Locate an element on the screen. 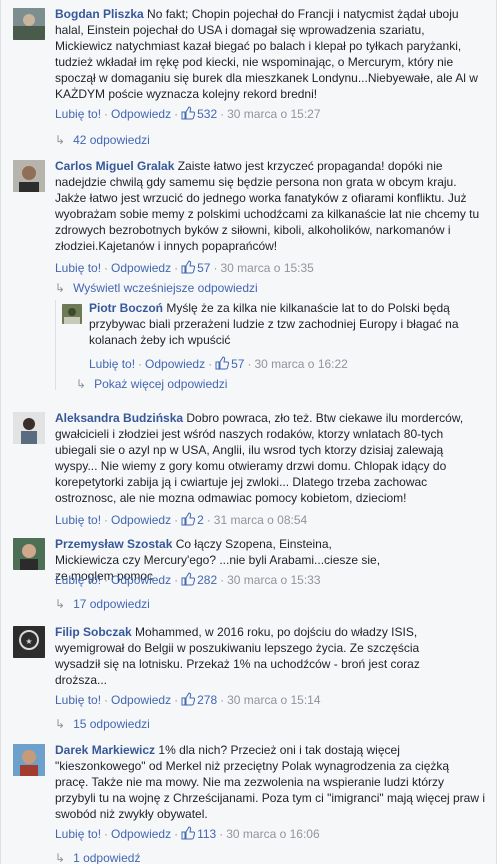  comment-author: Carlos Miguel Gralak is located at coordinates (114, 166).